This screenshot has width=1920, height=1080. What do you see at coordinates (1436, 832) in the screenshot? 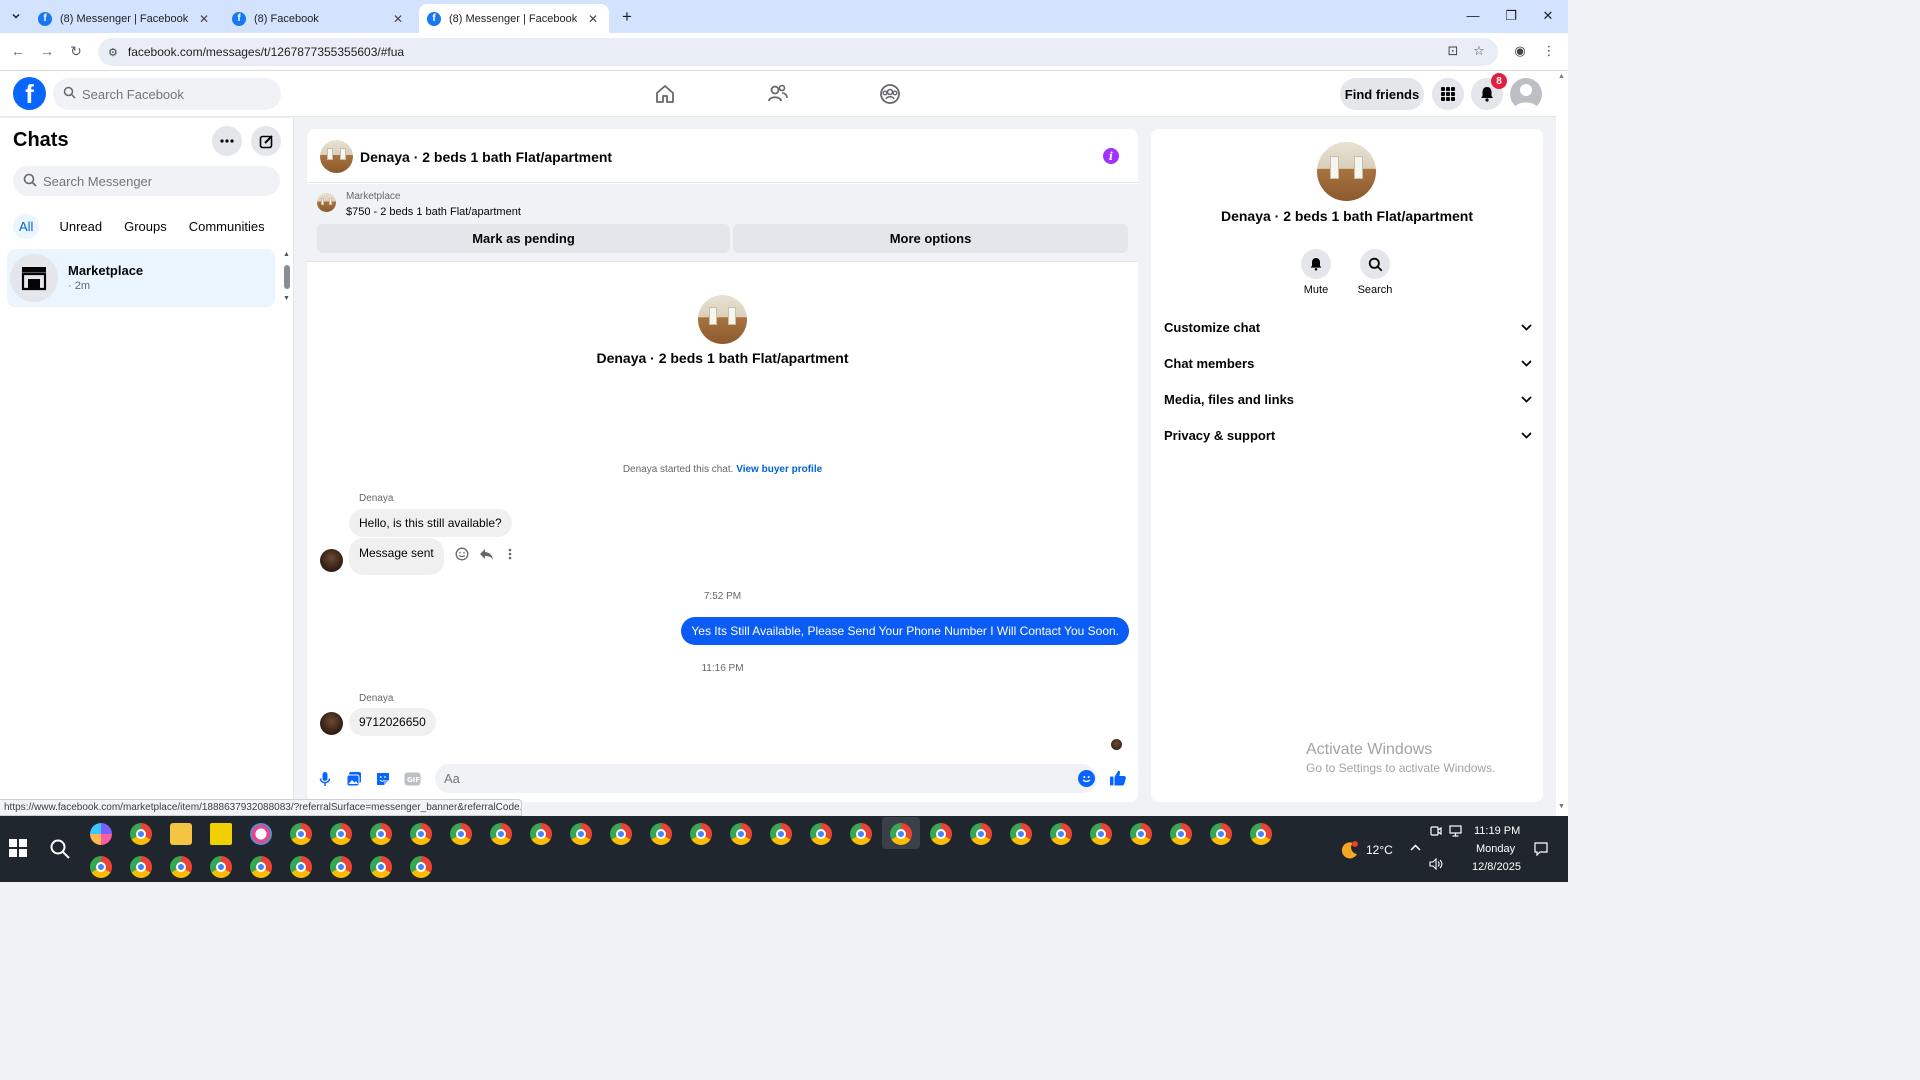
I see `meet-now-icon` at bounding box center [1436, 832].